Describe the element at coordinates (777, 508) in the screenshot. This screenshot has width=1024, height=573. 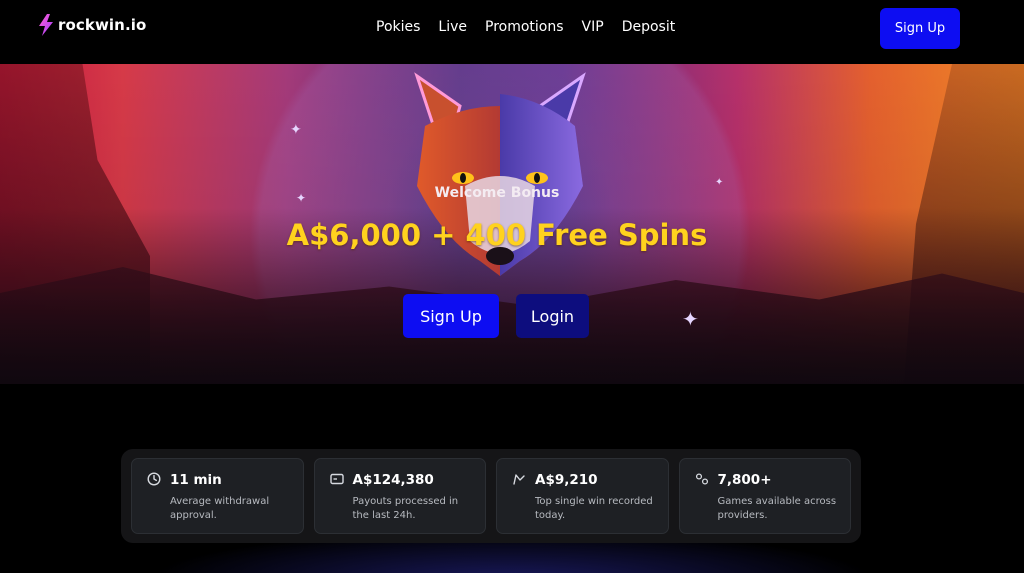
I see `stat-description: Games available across providers.` at that location.